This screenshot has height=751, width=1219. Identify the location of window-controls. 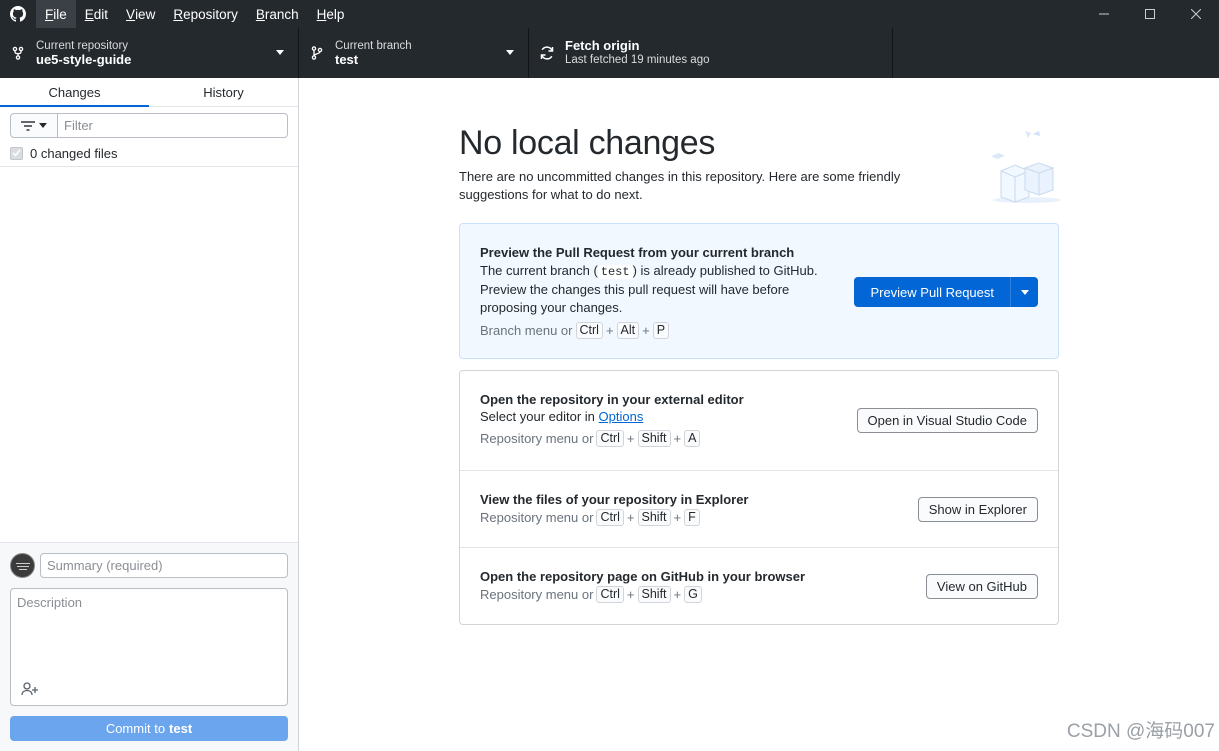
(1150, 14).